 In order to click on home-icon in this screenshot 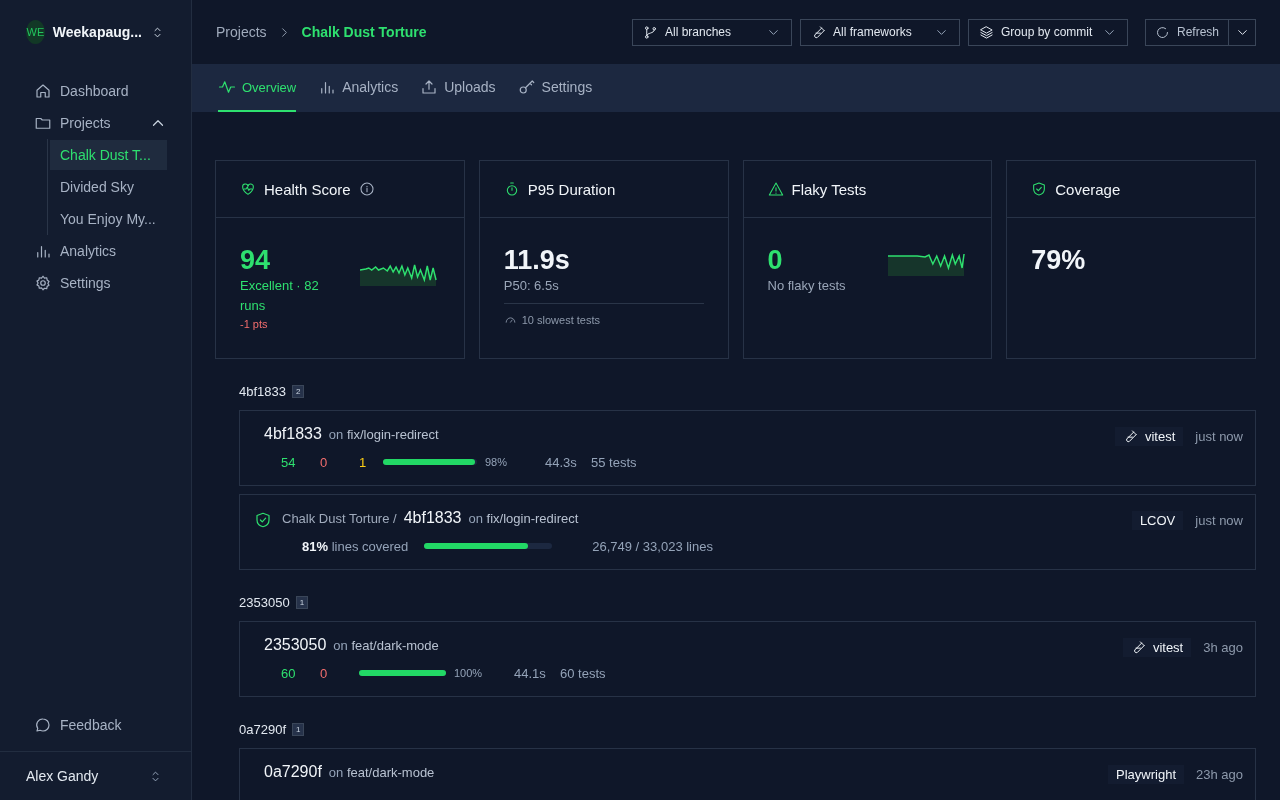, I will do `click(43, 91)`.